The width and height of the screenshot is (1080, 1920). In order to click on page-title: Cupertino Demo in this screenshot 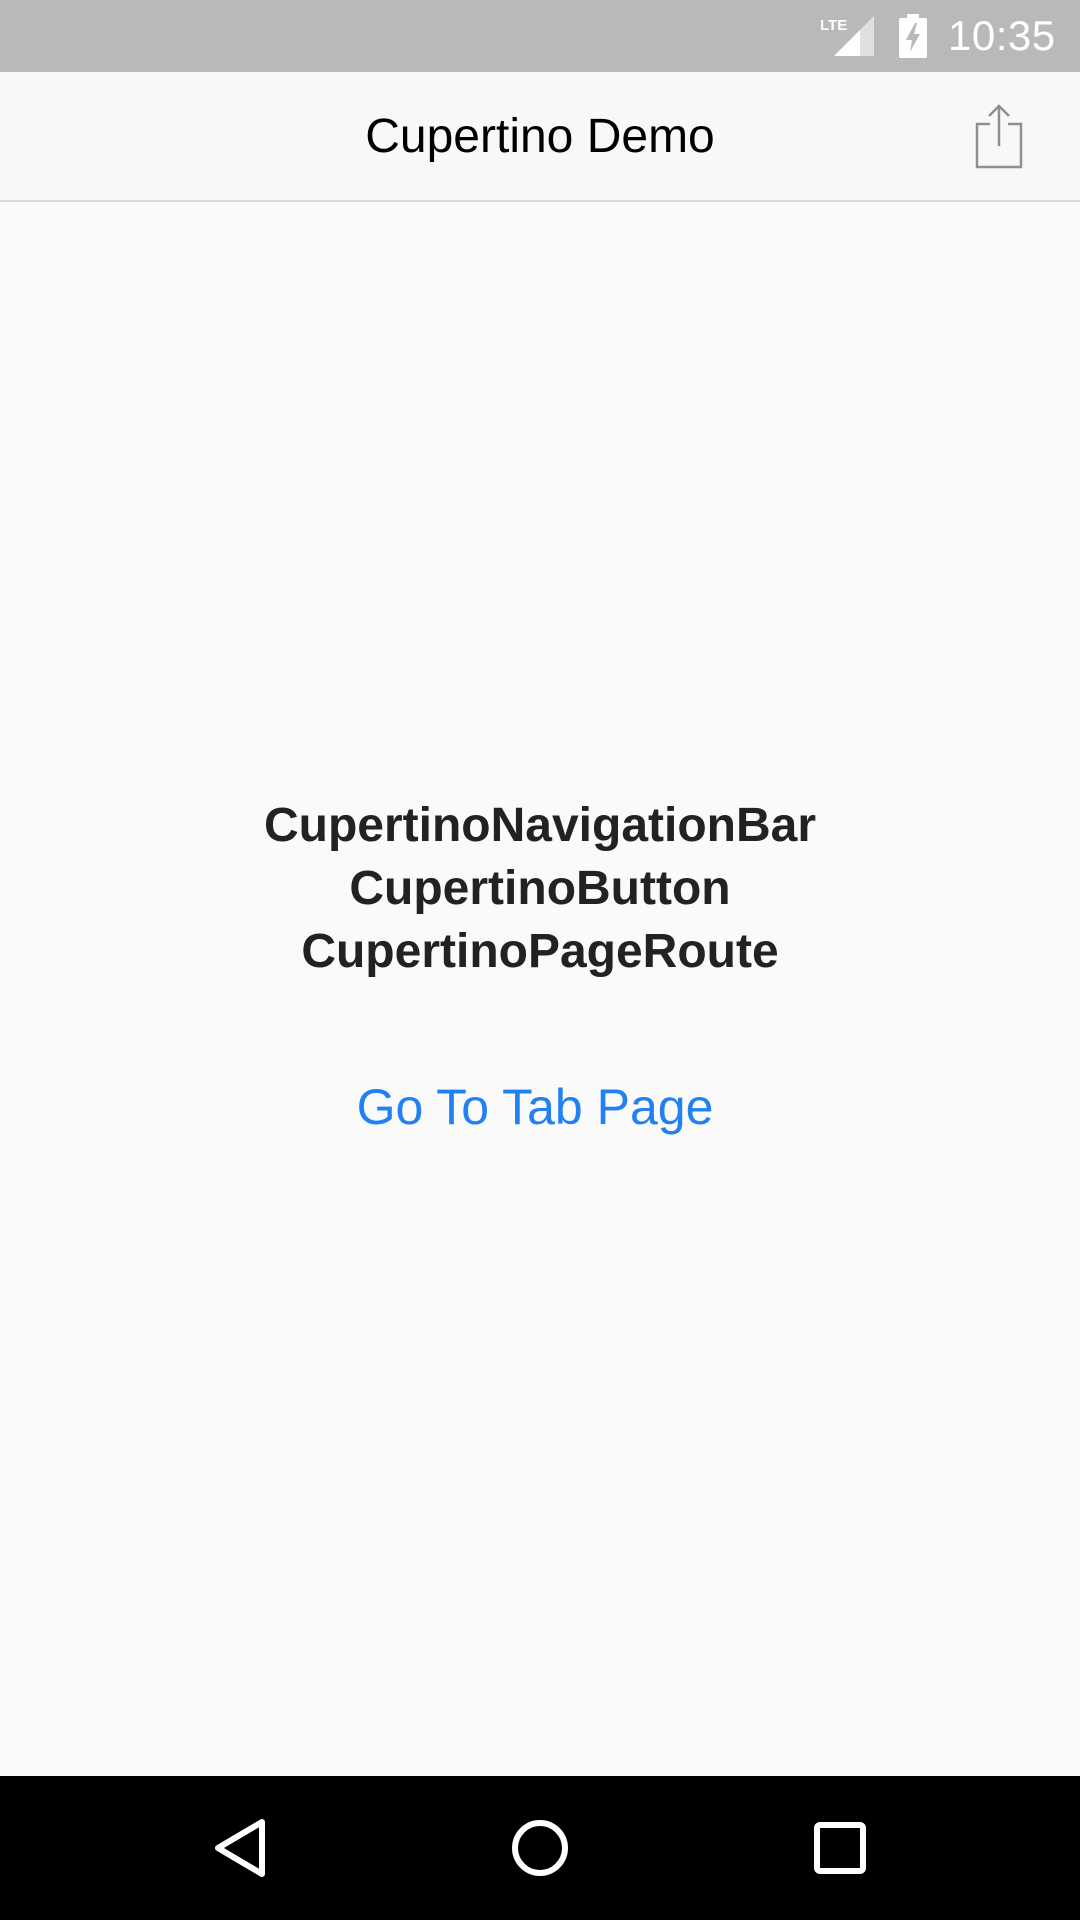, I will do `click(540, 136)`.